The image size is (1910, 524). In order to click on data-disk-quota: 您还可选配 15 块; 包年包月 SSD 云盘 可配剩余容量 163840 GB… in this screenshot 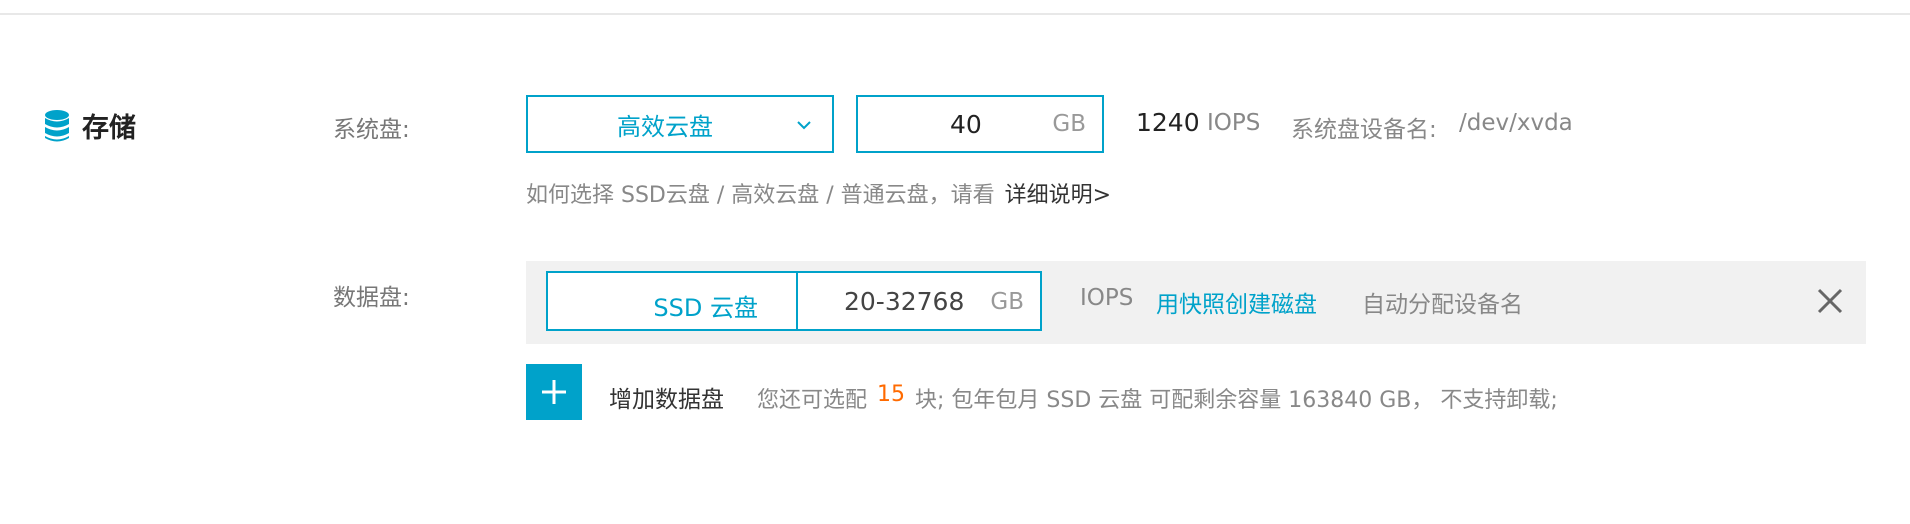, I will do `click(1157, 398)`.